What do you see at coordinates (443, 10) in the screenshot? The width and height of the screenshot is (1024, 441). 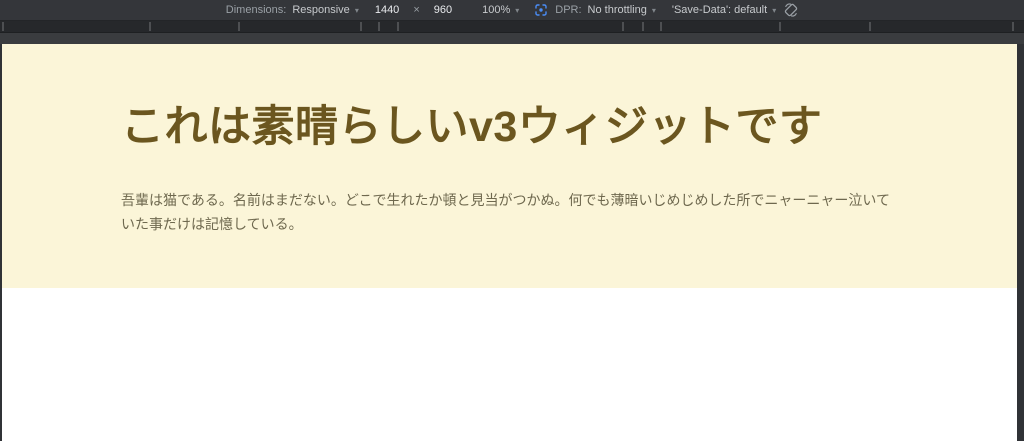 I see `viewport-height-input: 960` at bounding box center [443, 10].